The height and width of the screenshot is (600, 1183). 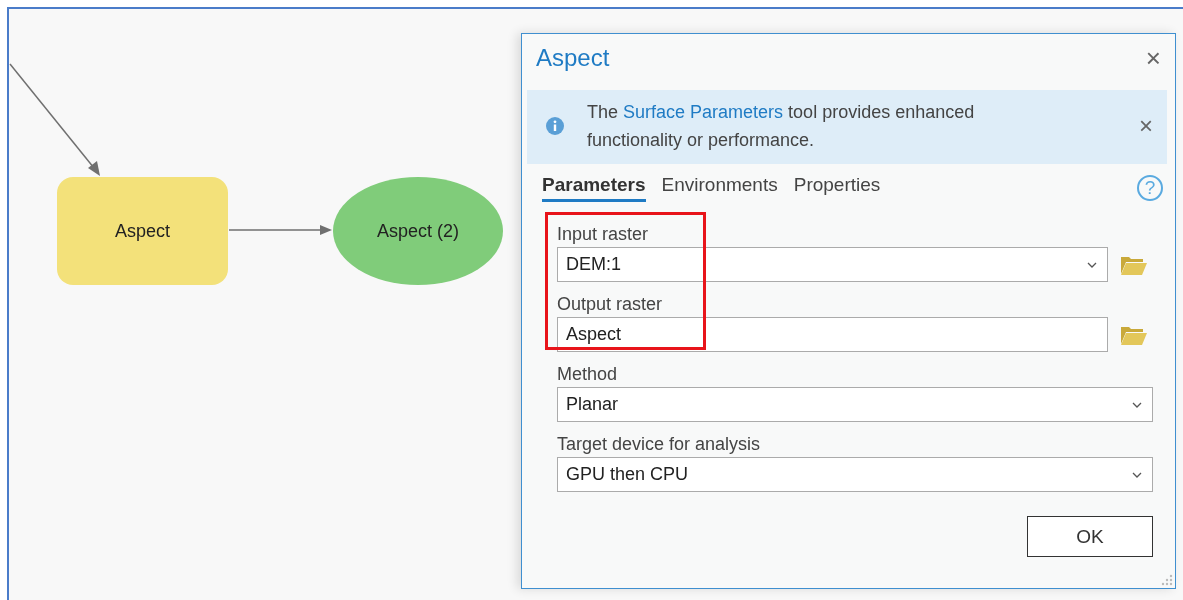 What do you see at coordinates (592, 404) in the screenshot?
I see `field-value: Planar` at bounding box center [592, 404].